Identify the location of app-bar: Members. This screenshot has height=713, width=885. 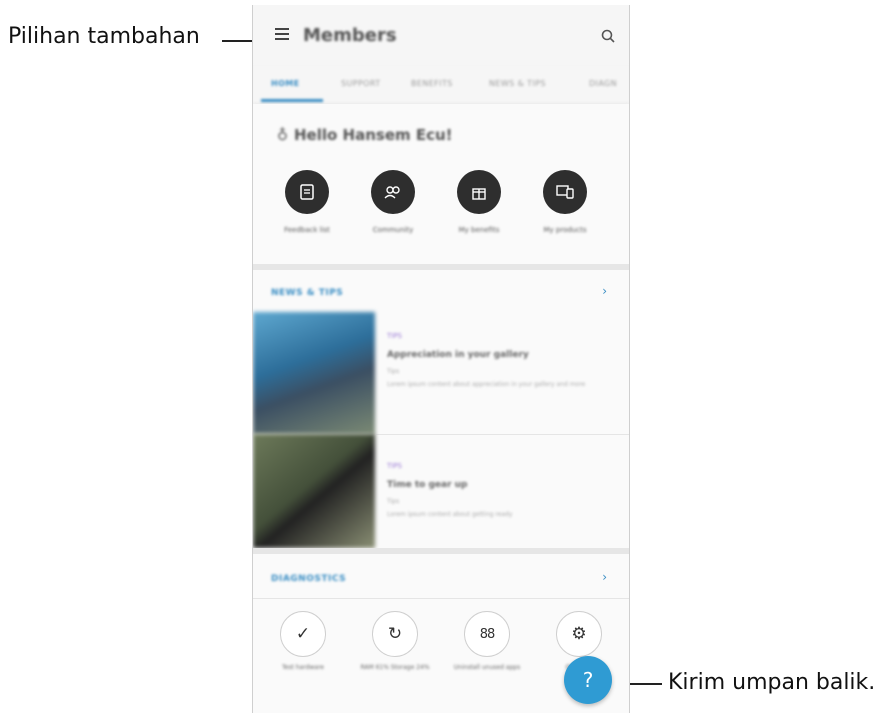
(441, 35).